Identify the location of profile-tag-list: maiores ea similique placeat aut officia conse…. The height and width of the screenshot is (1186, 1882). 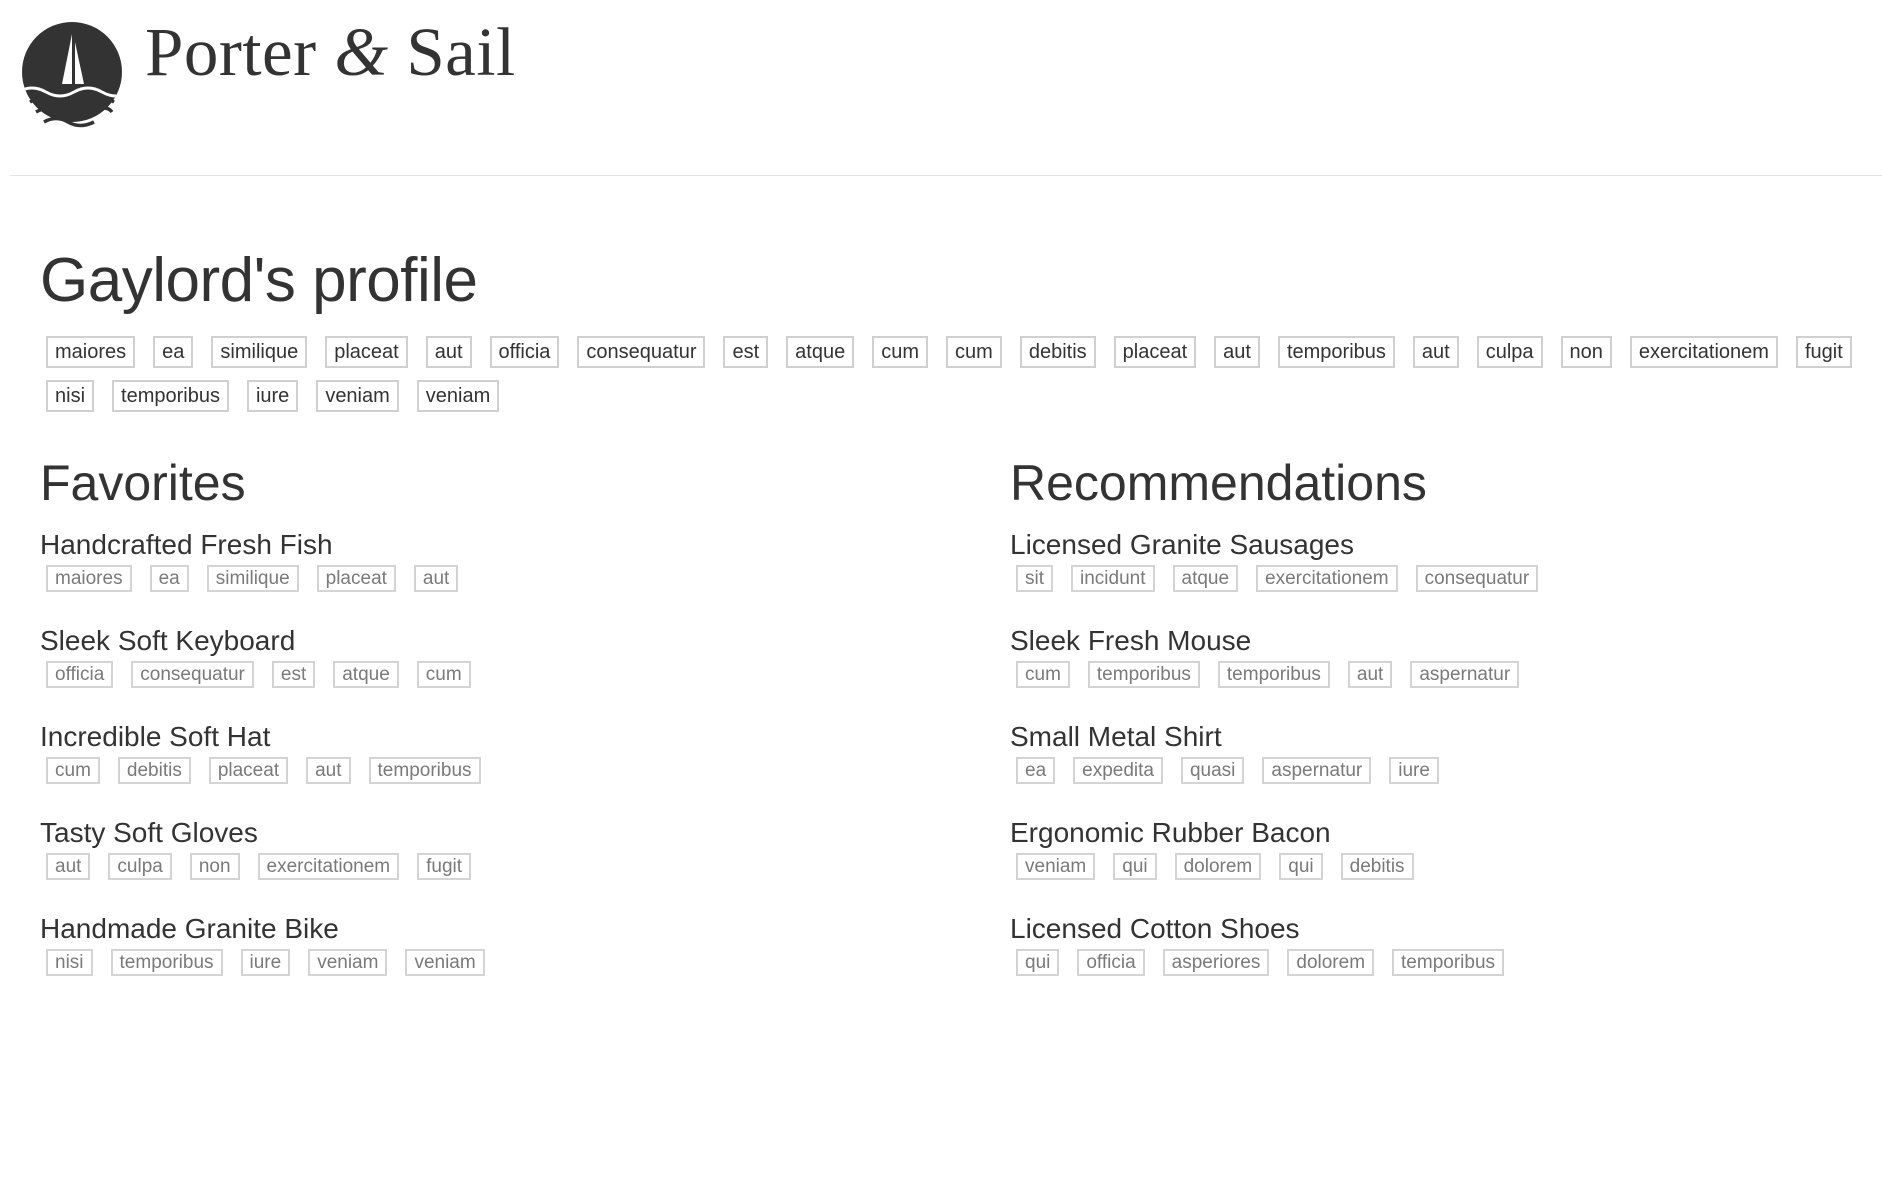
(960, 380).